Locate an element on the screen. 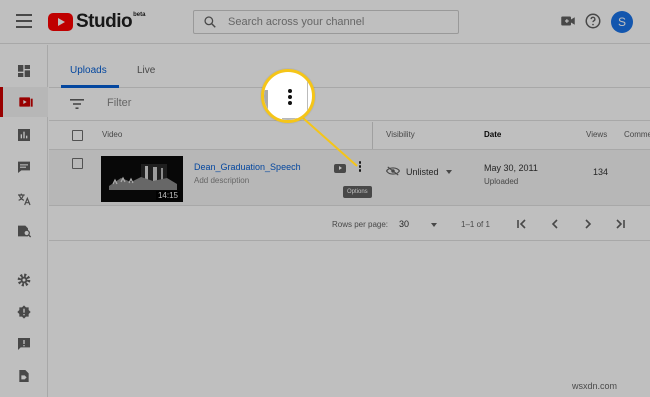 This screenshot has height=397, width=650. callout-edge-right is located at coordinates (307, 100).